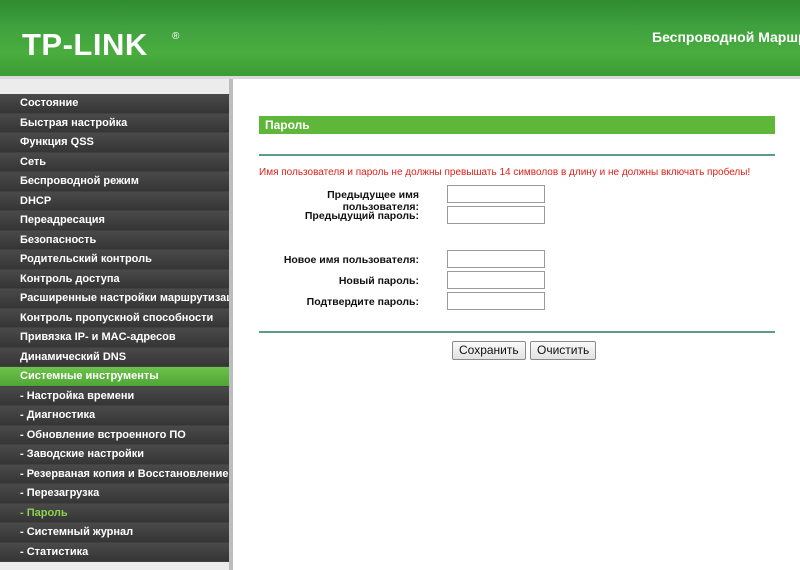  Describe the element at coordinates (114, 181) in the screenshot. I see `sidebar-item-wireless: Беспроводной режим` at that location.